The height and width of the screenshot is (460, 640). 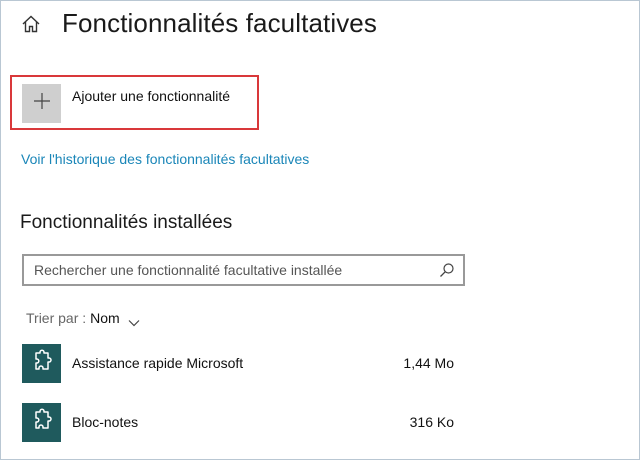 I want to click on feature-name: Assistance rapide Microsoft, so click(x=158, y=363).